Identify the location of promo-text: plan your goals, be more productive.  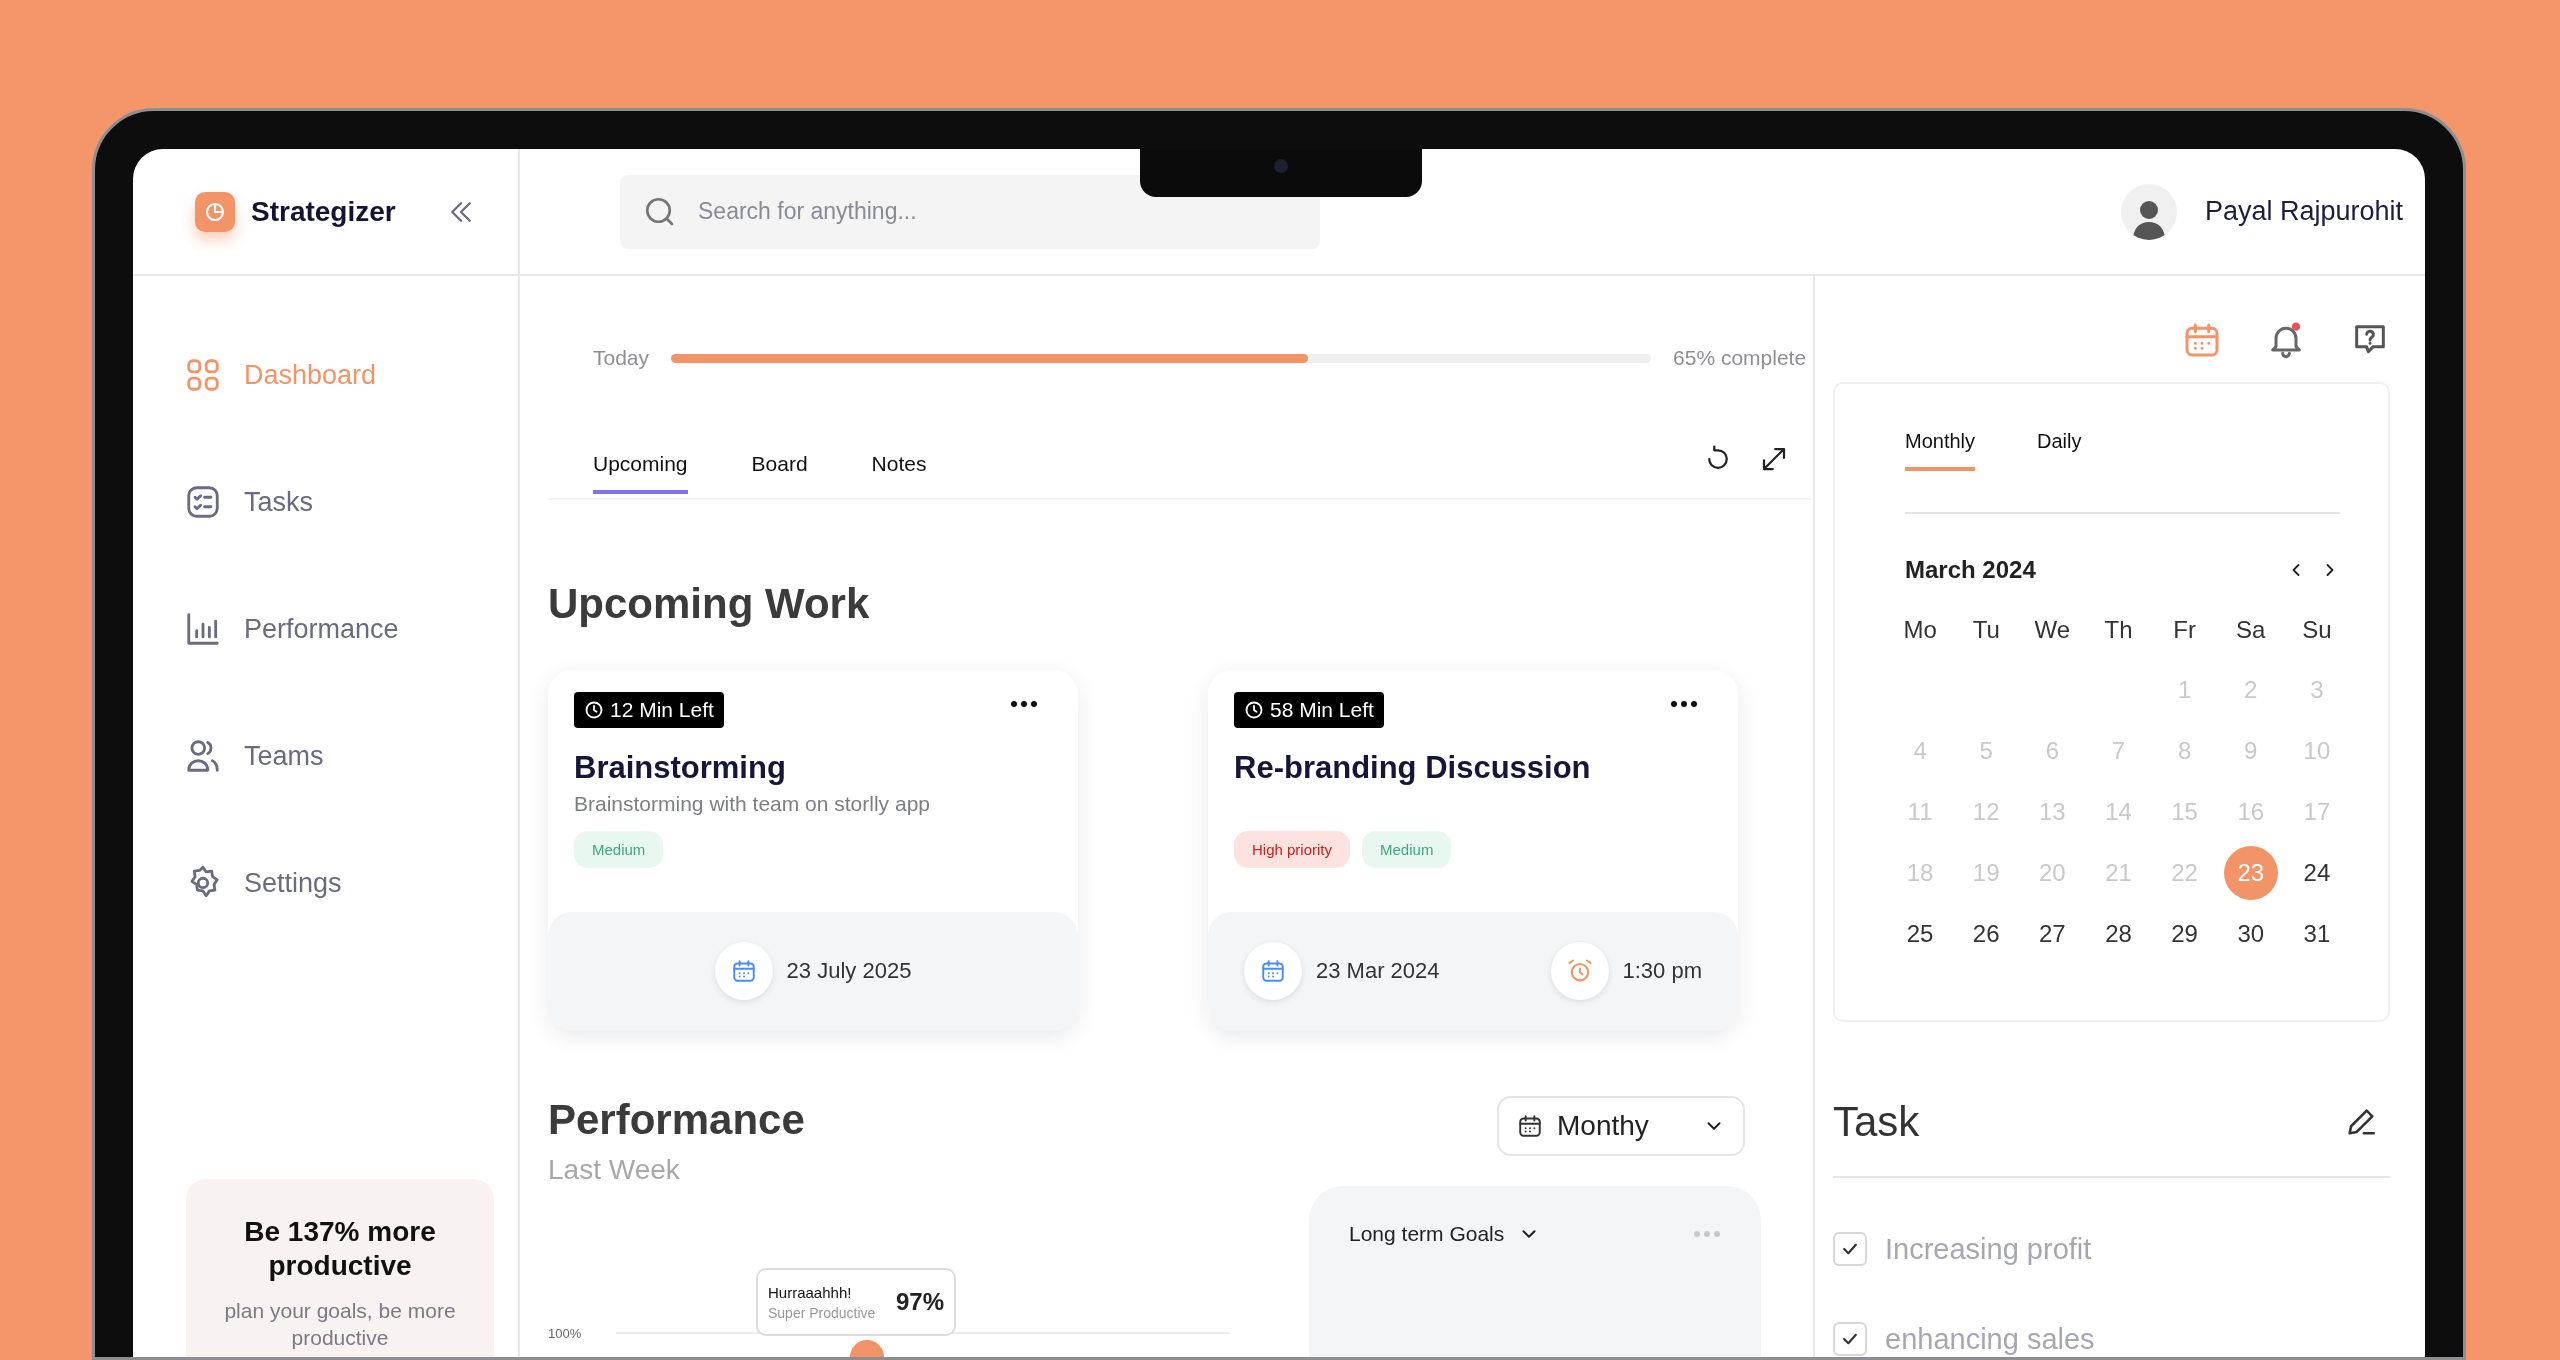
(340, 1324).